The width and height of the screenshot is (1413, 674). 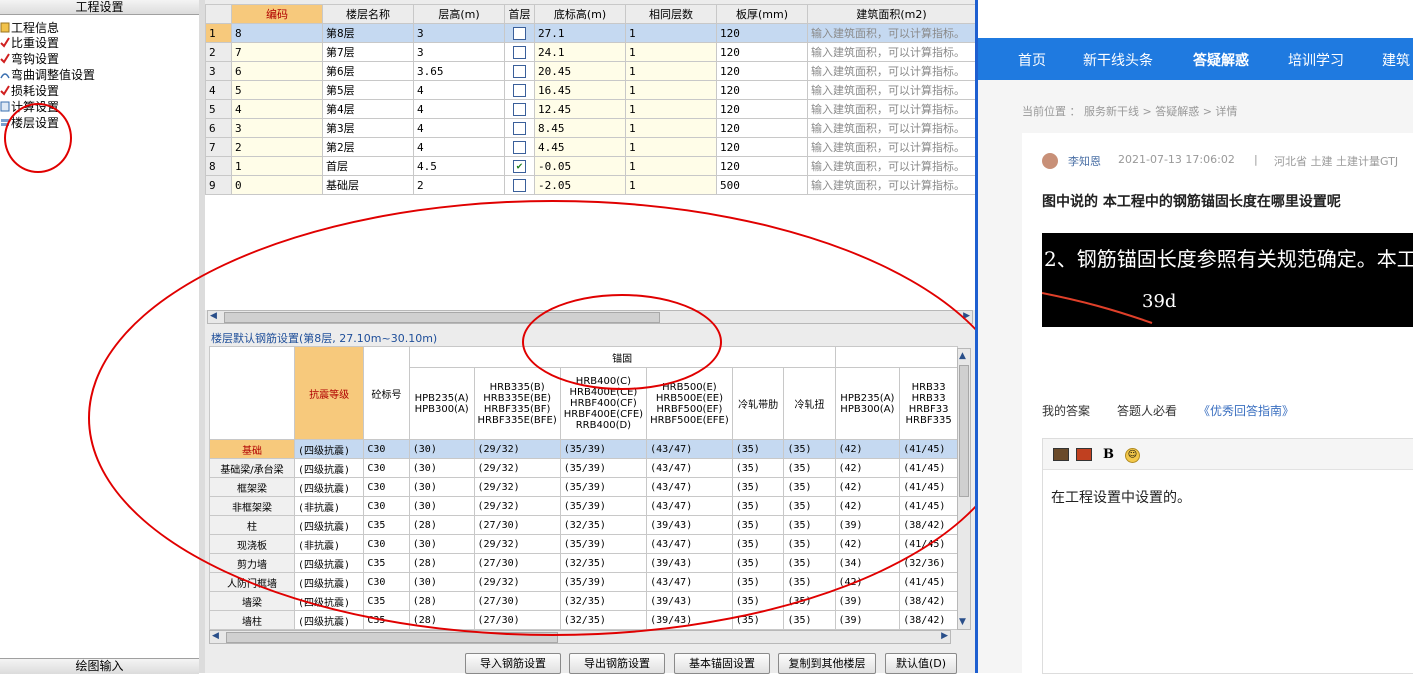 I want to click on cell-height: 4.5, so click(x=459, y=166).